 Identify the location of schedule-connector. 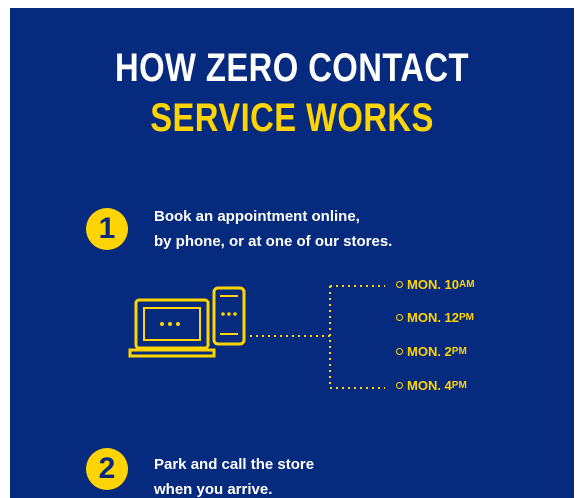
(317, 337).